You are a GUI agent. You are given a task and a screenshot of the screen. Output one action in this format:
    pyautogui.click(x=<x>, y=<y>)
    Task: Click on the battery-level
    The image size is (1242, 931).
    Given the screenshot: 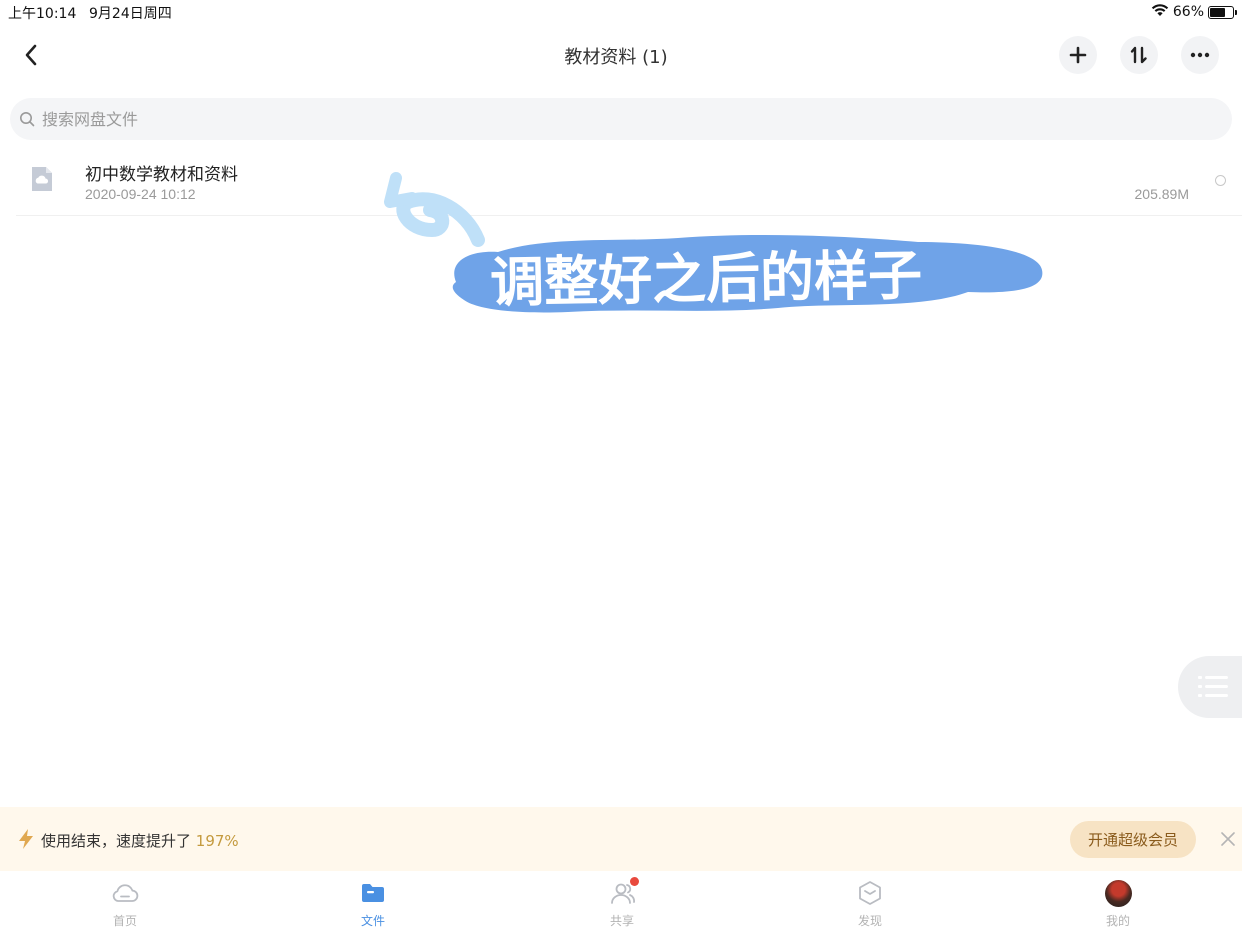 What is the action you would take?
    pyautogui.click(x=1217, y=12)
    